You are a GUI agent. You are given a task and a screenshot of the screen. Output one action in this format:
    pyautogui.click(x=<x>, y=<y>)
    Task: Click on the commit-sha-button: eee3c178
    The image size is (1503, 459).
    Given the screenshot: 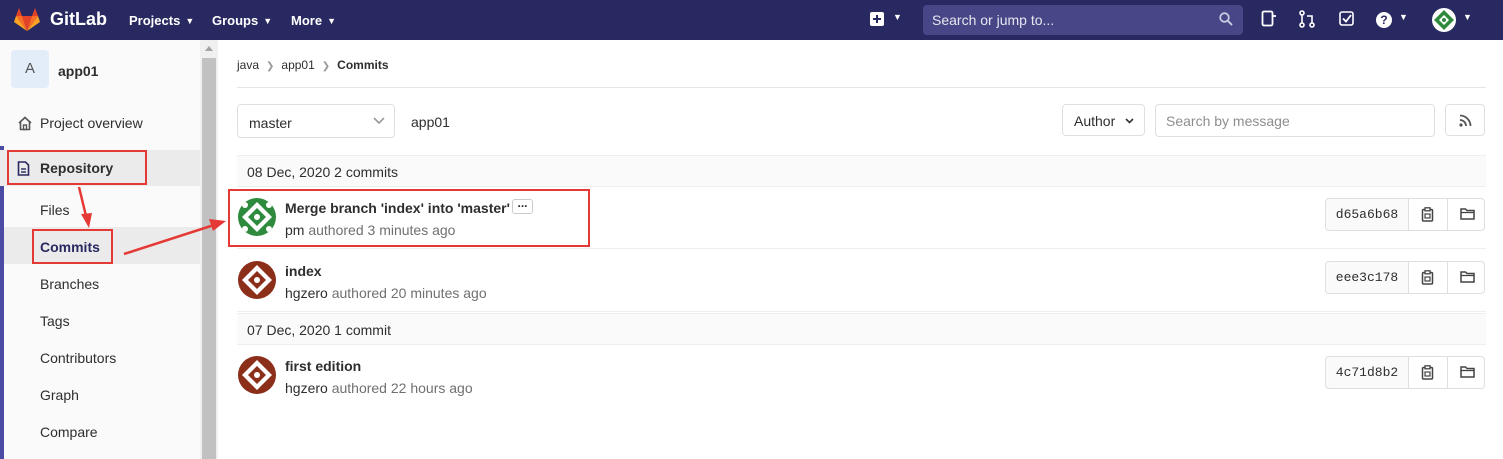 What is the action you would take?
    pyautogui.click(x=1367, y=277)
    